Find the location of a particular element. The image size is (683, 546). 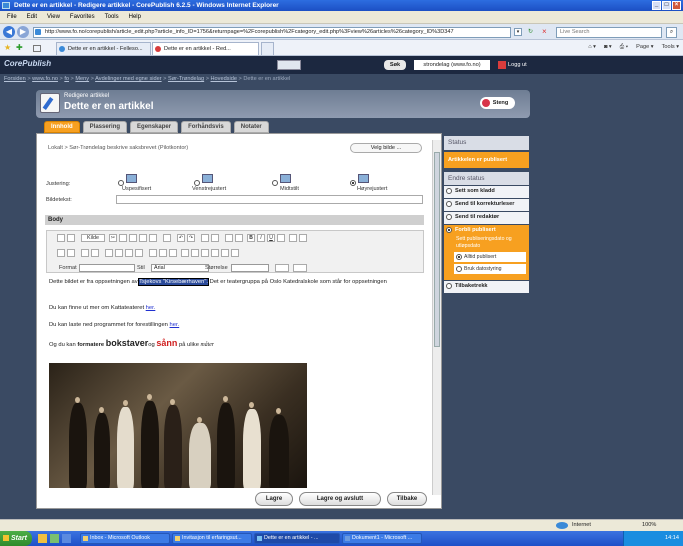

crumb-meny: Meny is located at coordinates (82, 79).